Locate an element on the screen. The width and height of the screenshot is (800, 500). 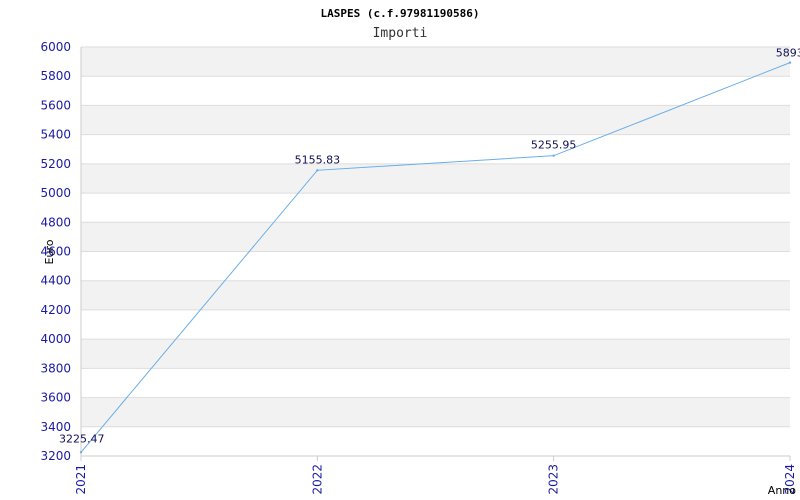
y-tick-label: 5200 is located at coordinates (55, 164).